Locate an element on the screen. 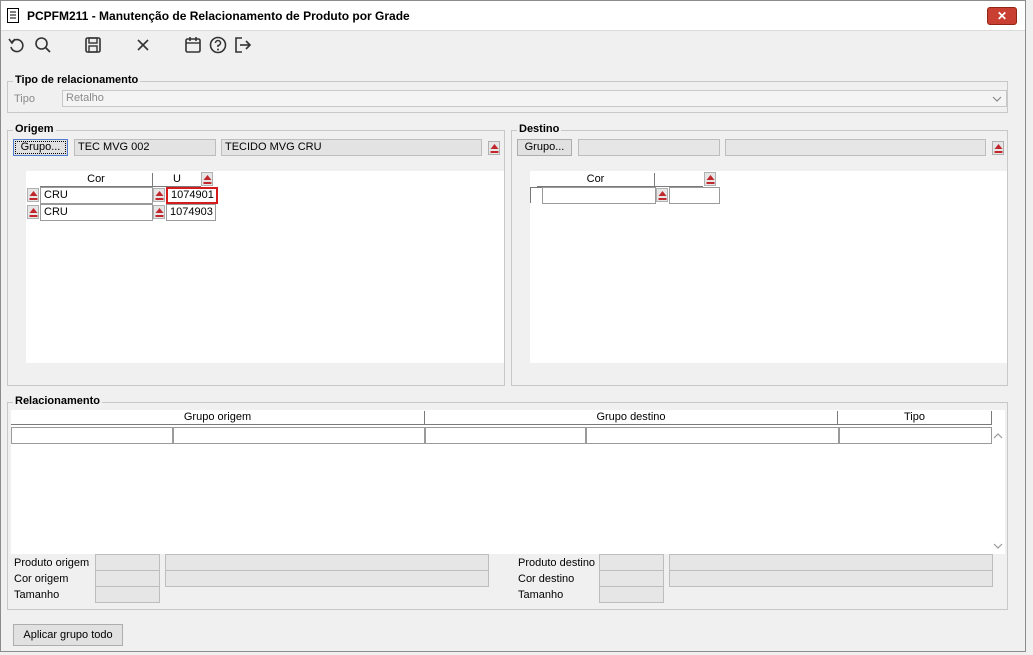 The height and width of the screenshot is (655, 1033). document-icon is located at coordinates (13, 15).